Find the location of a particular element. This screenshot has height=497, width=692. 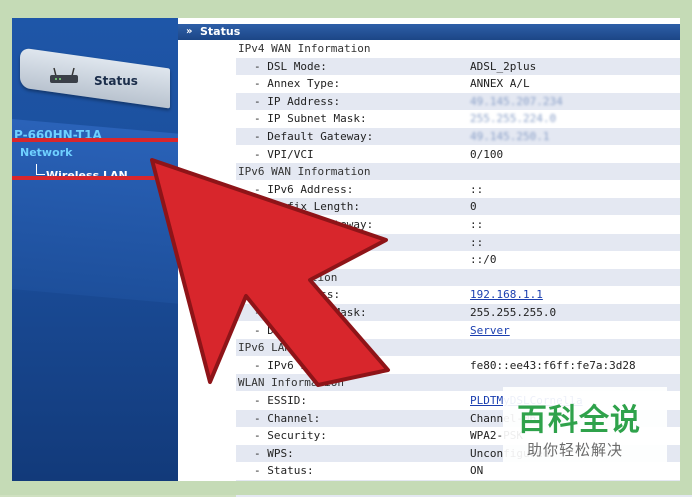

row-label: - Channel: is located at coordinates (287, 418).